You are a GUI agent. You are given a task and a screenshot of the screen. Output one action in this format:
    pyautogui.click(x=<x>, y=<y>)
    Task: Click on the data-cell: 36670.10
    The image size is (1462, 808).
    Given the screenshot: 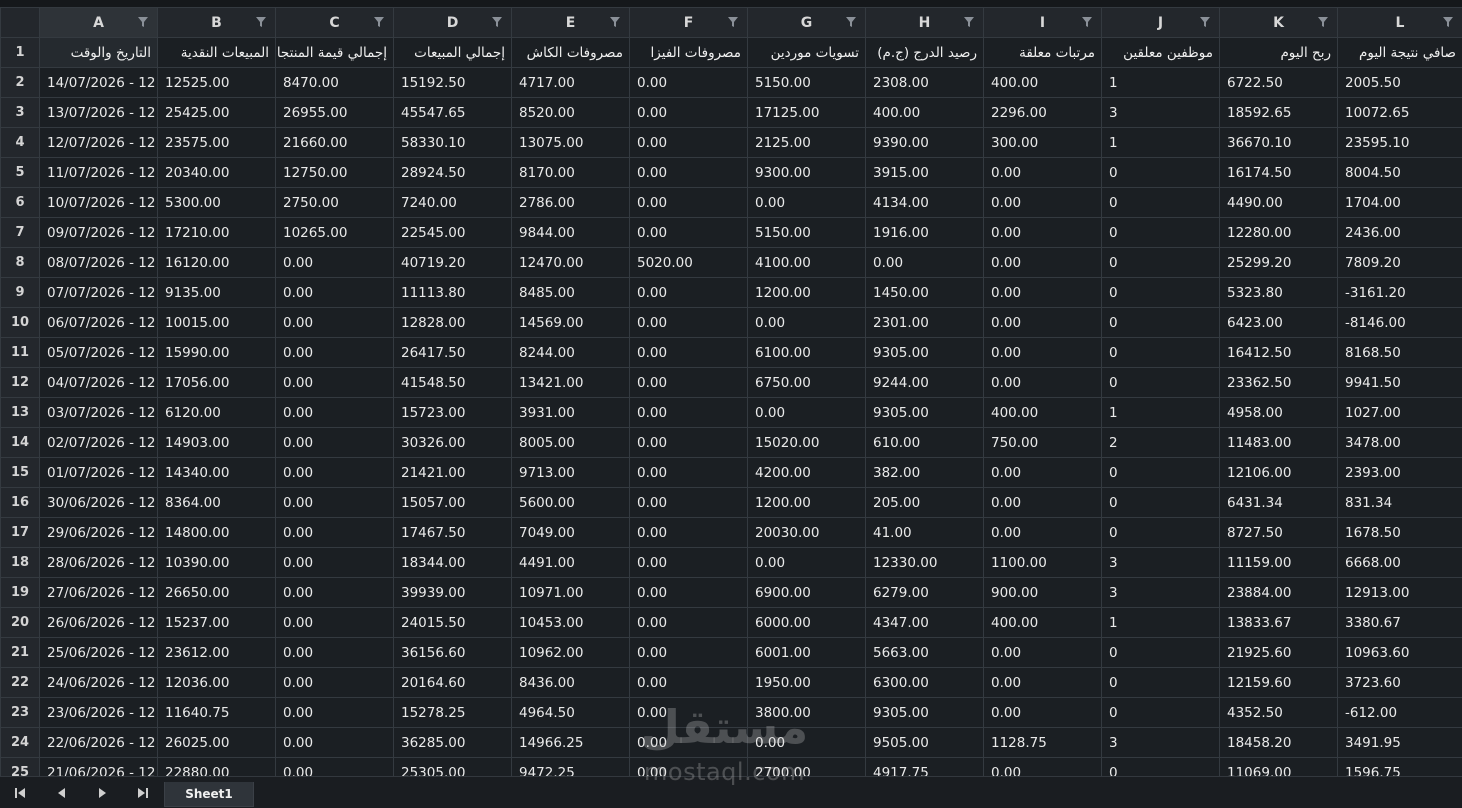 What is the action you would take?
    pyautogui.click(x=1279, y=143)
    